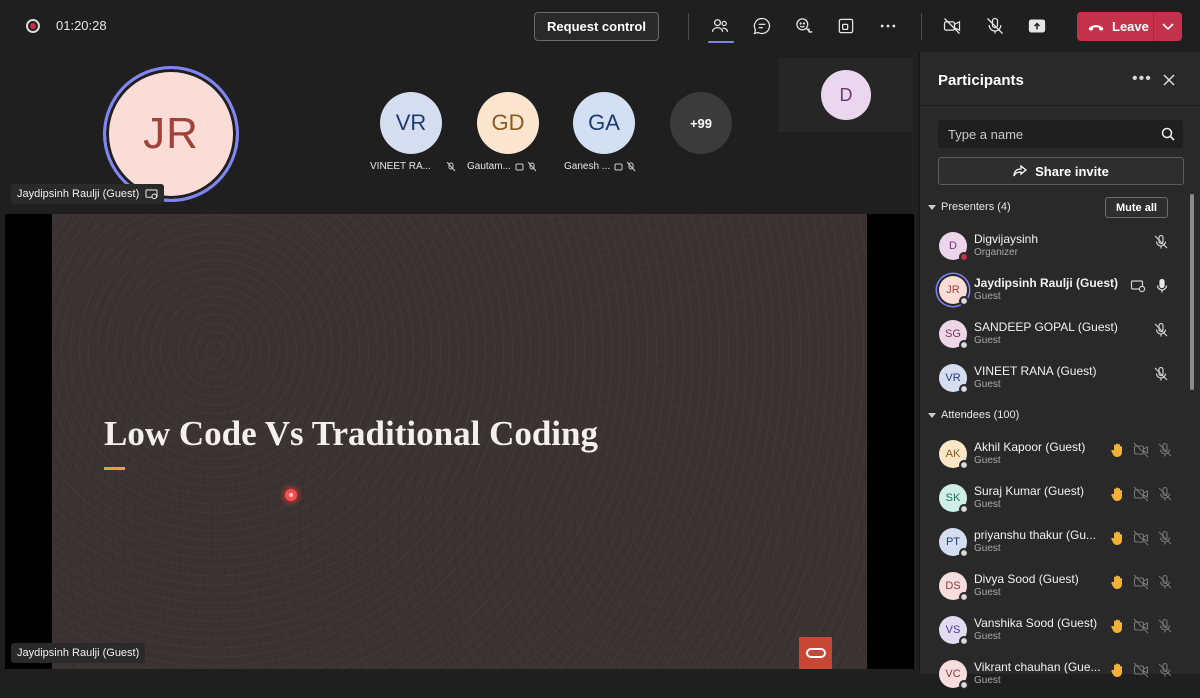  I want to click on leave-button: Leave, so click(1129, 26).